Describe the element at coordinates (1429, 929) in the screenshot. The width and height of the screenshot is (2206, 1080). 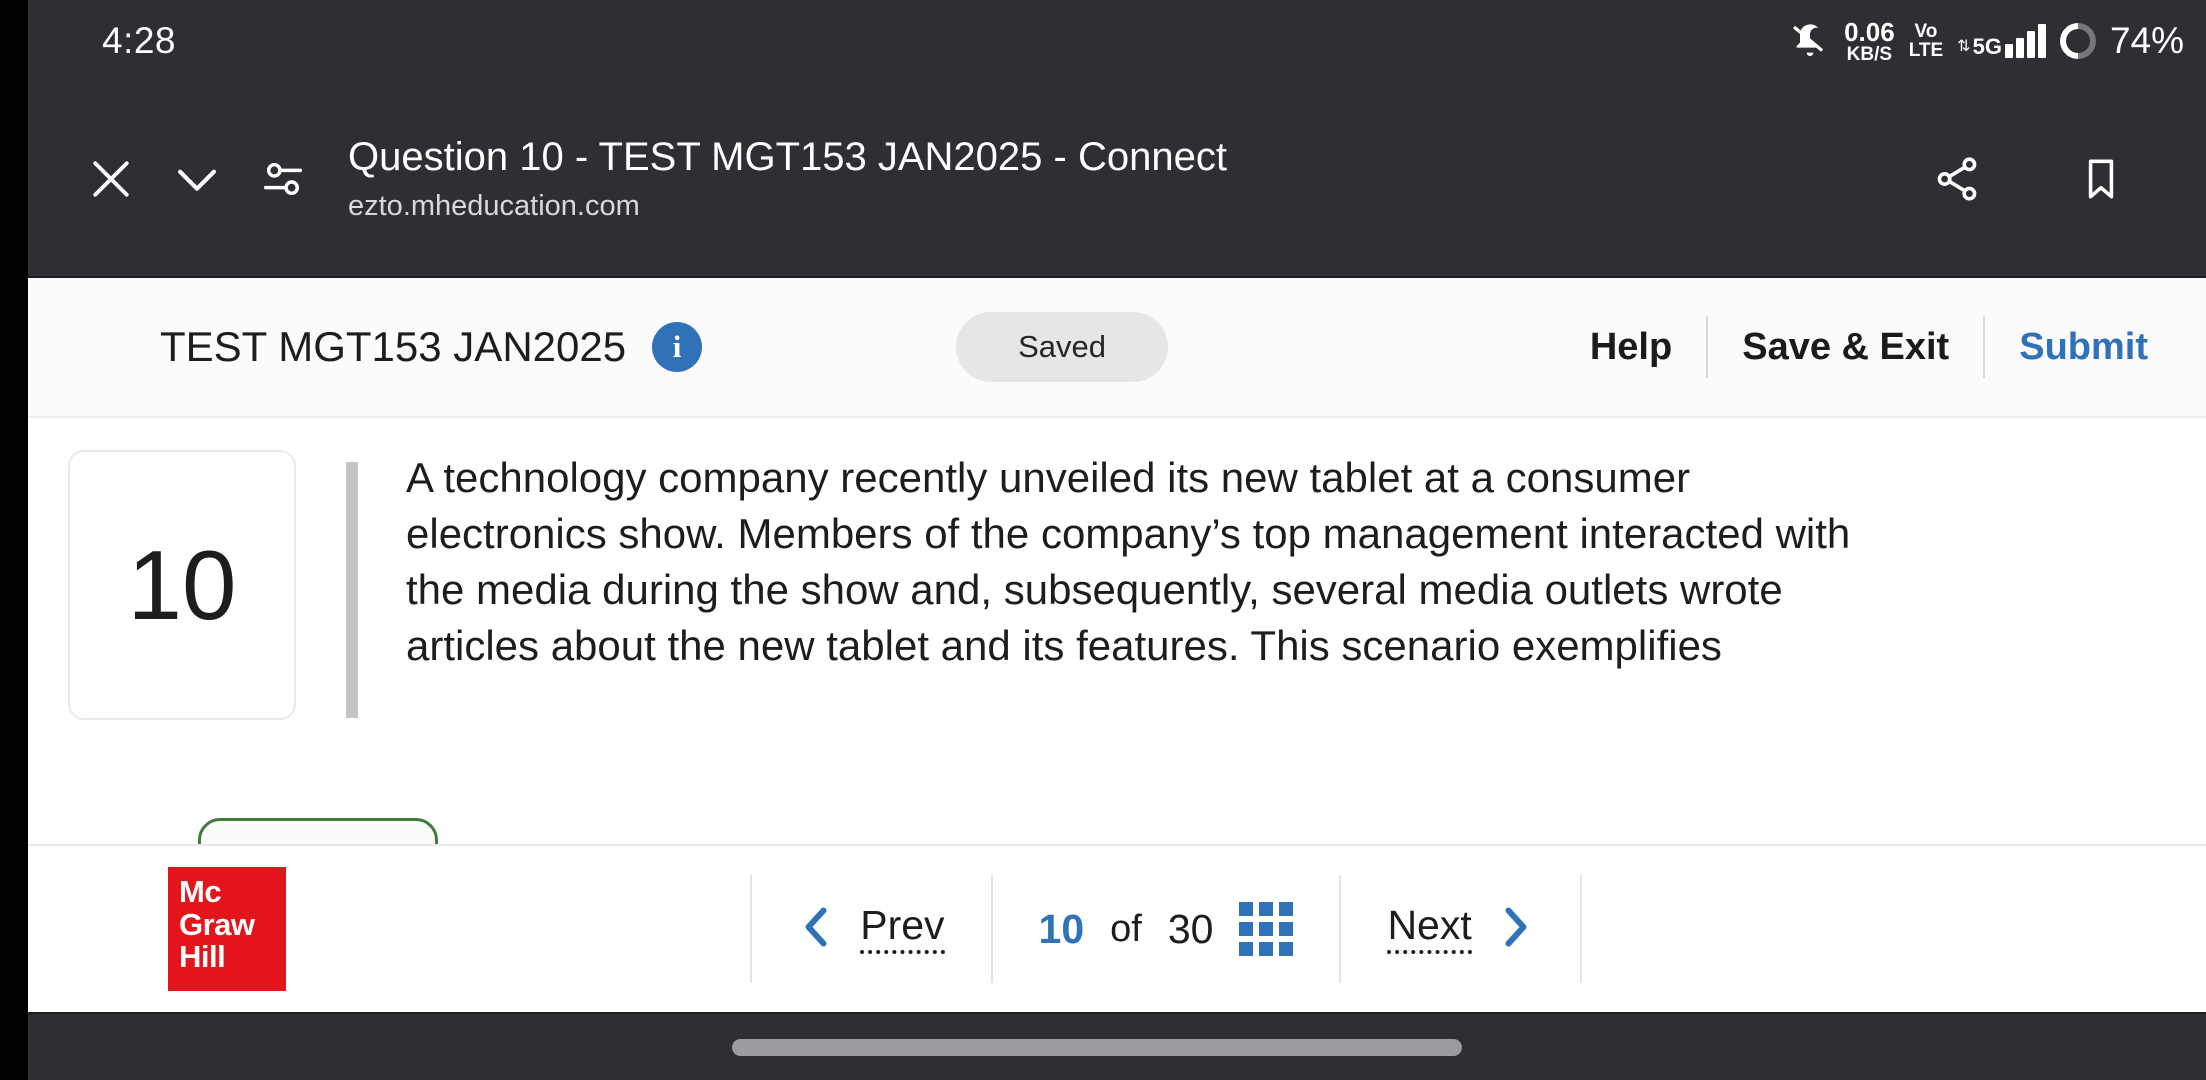
I see `next-label: Next` at that location.